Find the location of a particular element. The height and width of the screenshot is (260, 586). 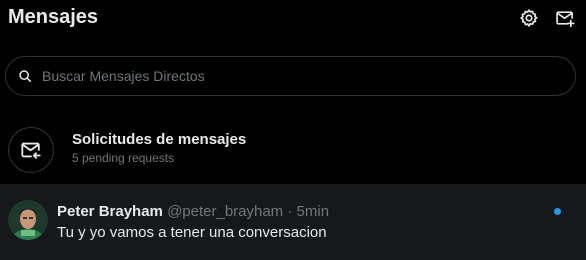

search-input is located at coordinates (292, 76).